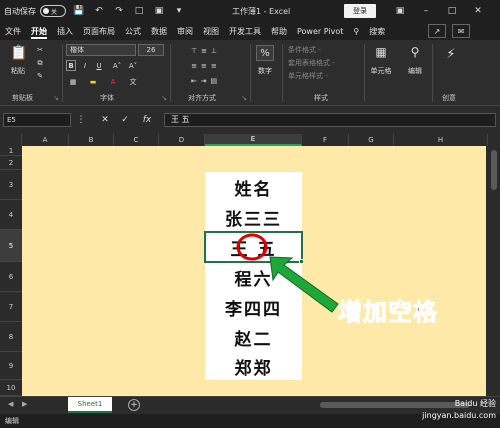  What do you see at coordinates (81, 120) in the screenshot?
I see `more-options-icon: ⋮` at bounding box center [81, 120].